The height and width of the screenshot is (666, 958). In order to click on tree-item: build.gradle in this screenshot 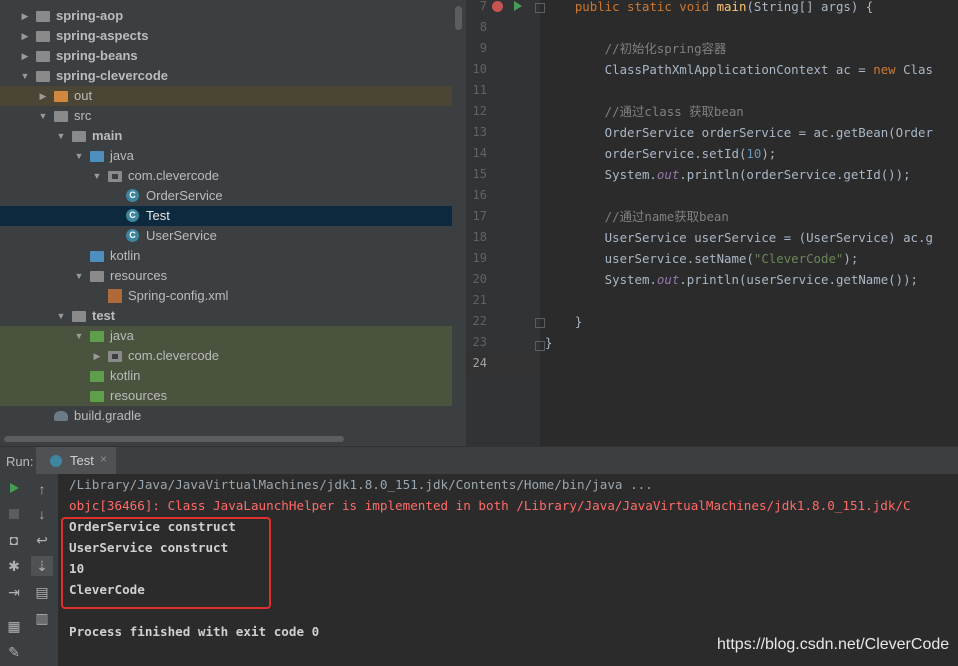, I will do `click(226, 416)`.